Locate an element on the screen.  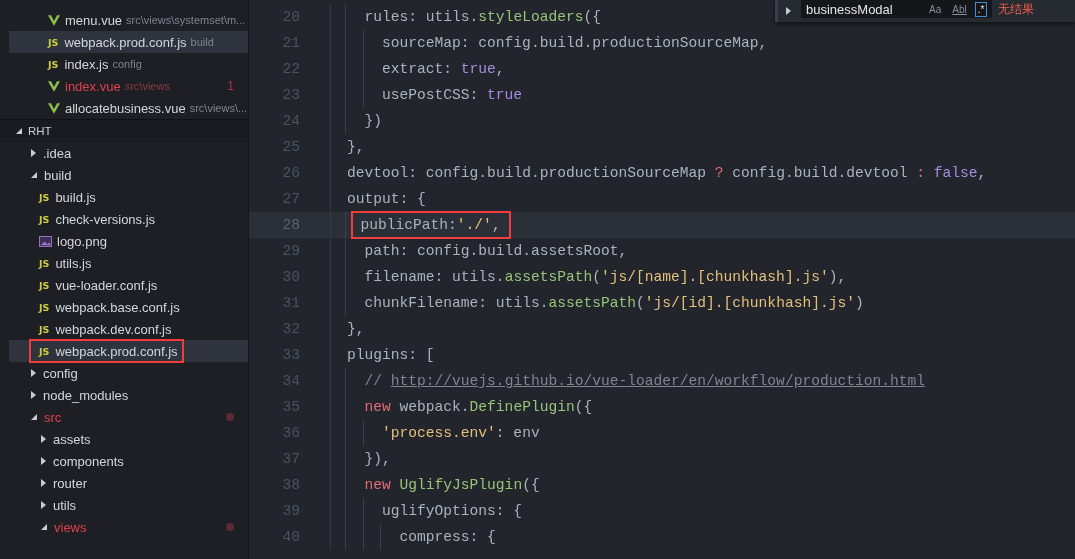
open-editor-item: JS webpack.prod.conf.js build is located at coordinates (128, 42).